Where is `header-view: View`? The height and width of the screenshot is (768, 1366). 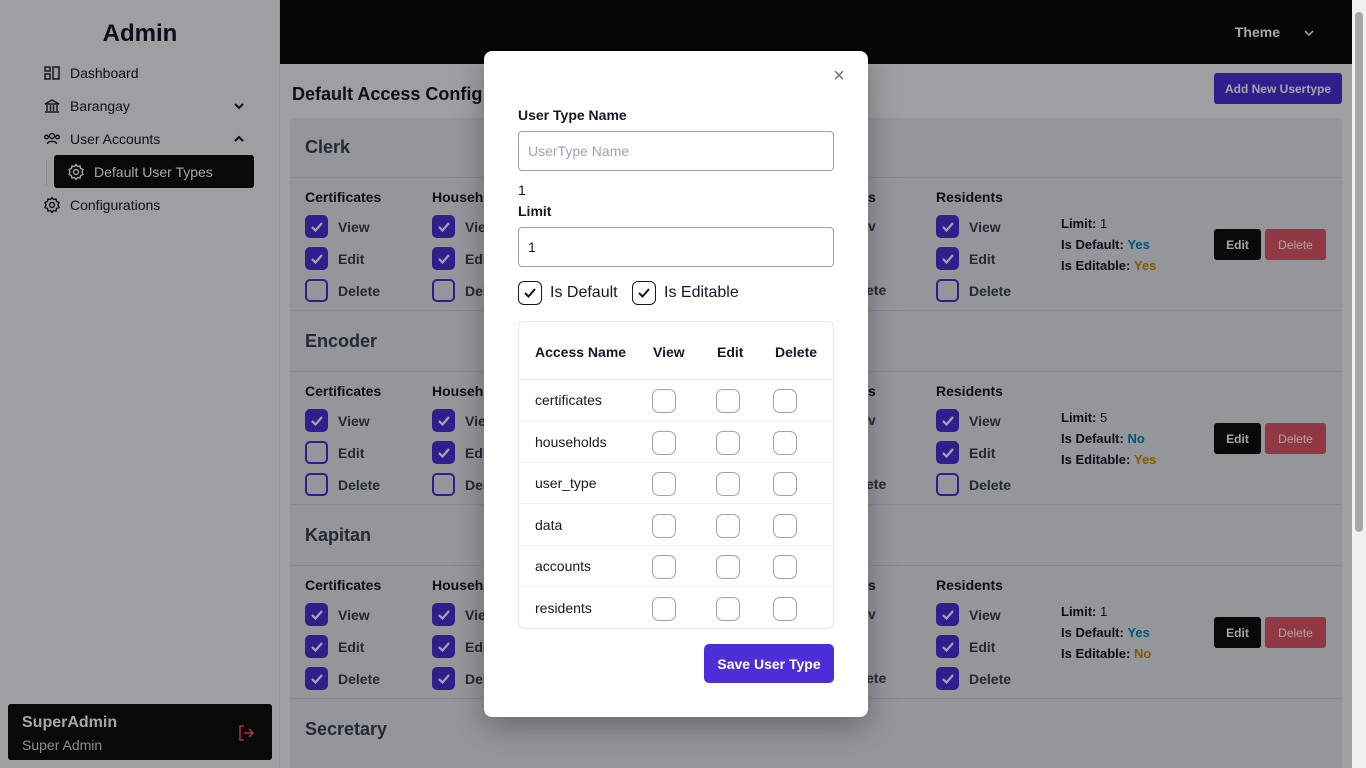 header-view: View is located at coordinates (669, 352).